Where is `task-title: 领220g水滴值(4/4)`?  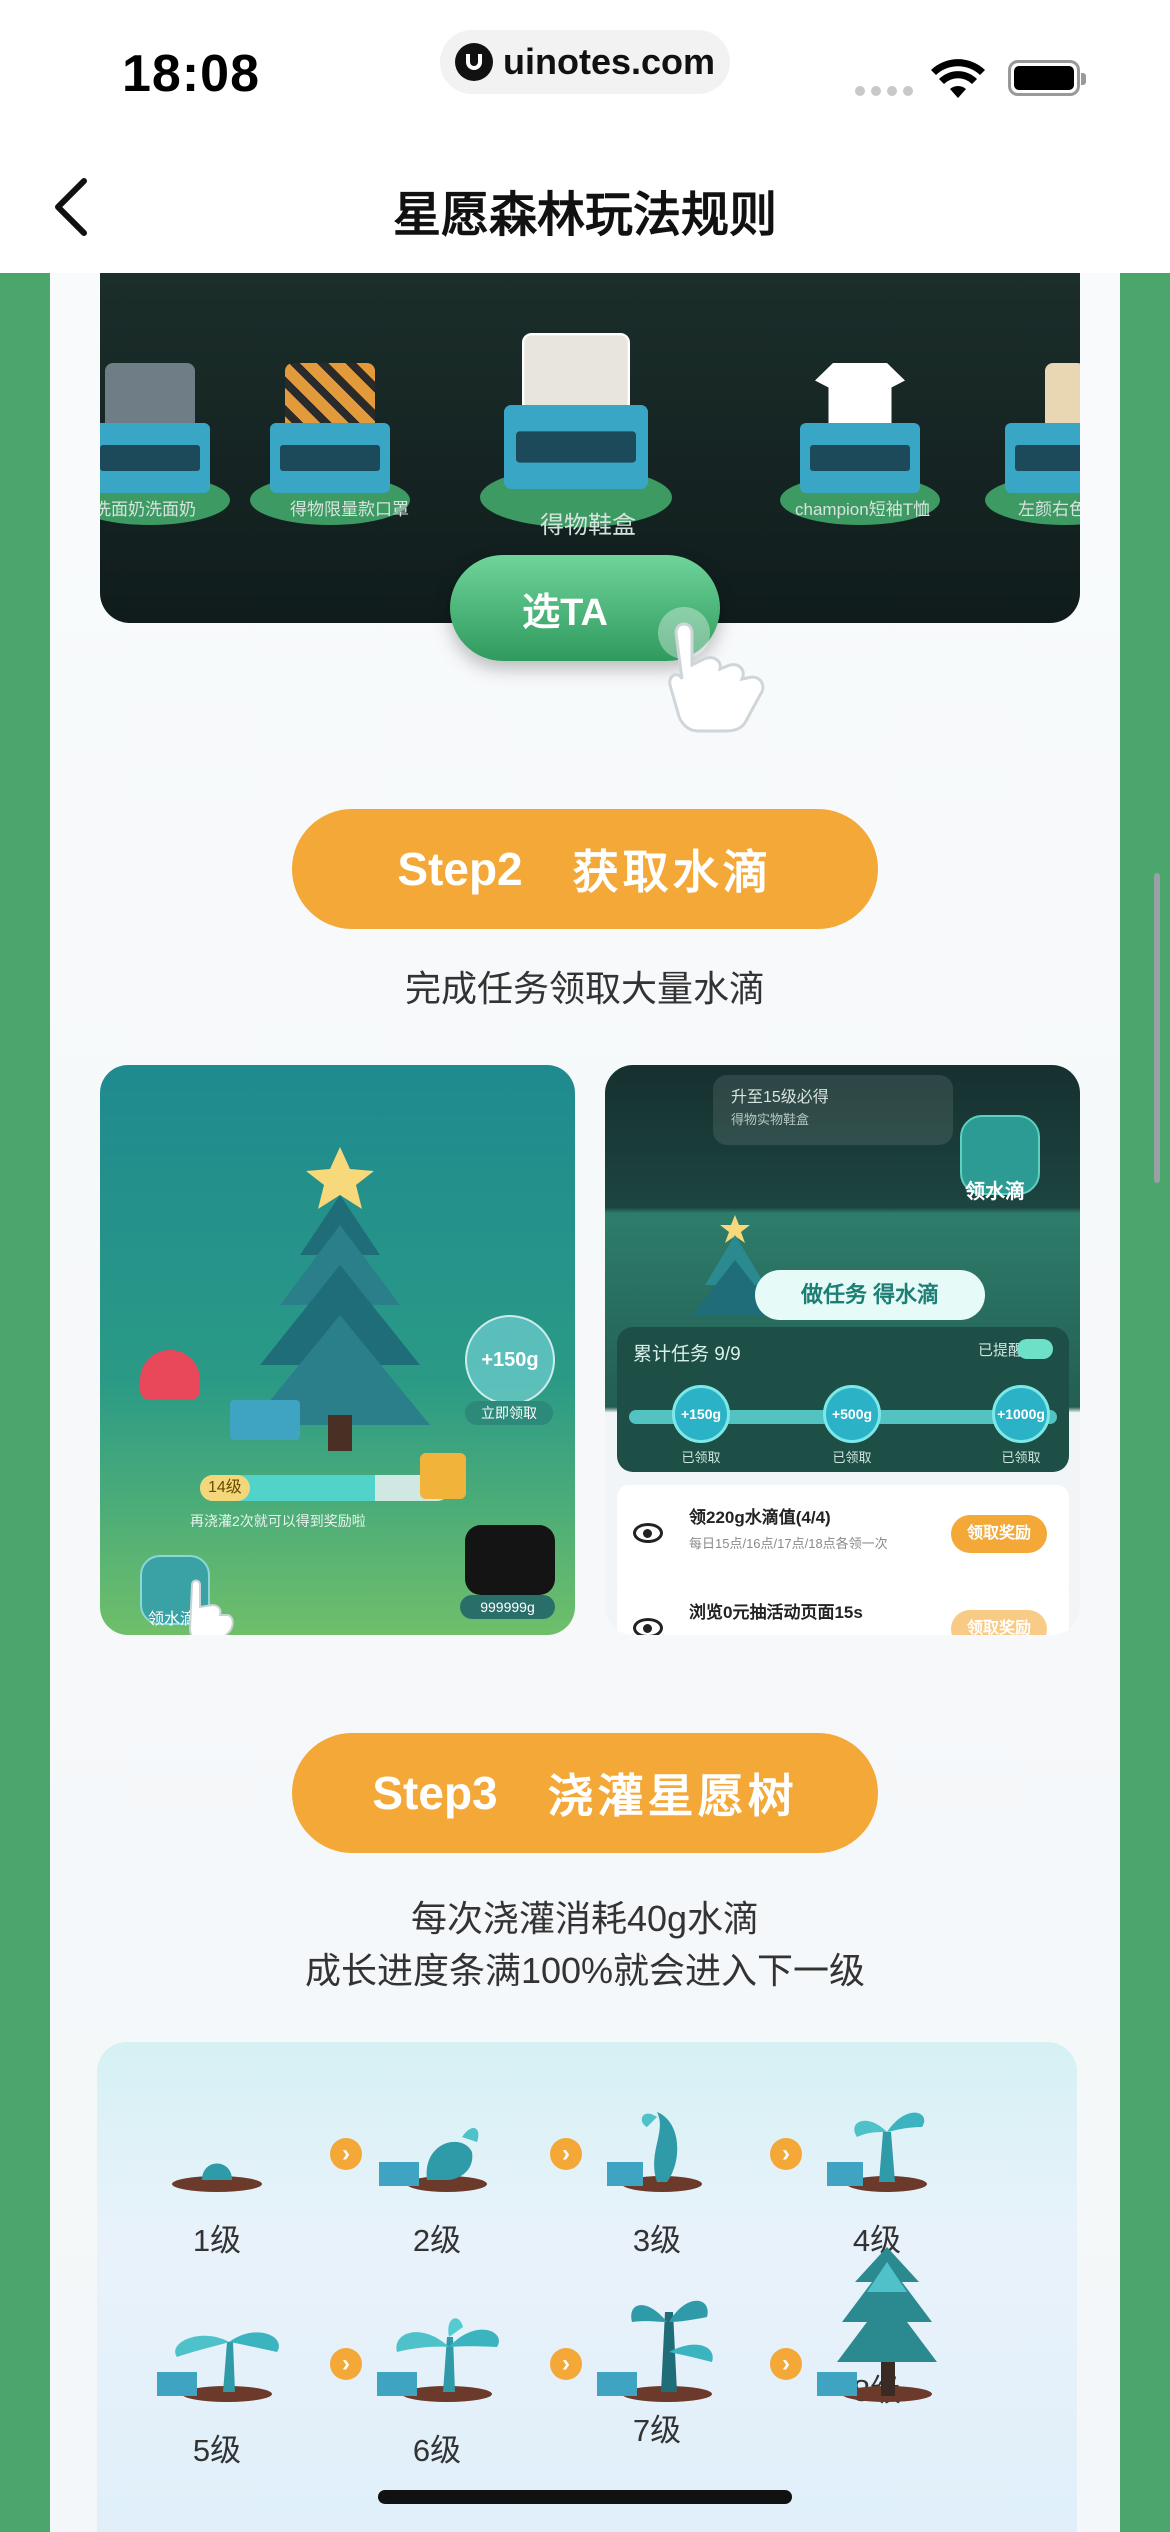 task-title: 领220g水滴值(4/4) is located at coordinates (760, 1517).